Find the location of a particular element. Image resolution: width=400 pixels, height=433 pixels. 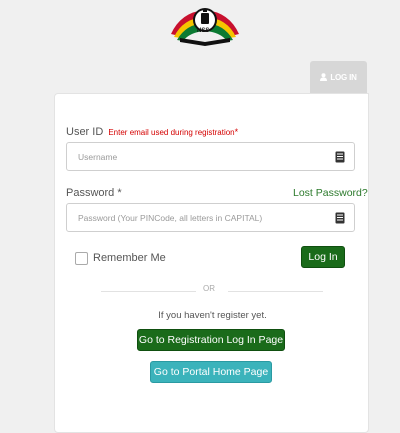

username-input is located at coordinates (200, 156).